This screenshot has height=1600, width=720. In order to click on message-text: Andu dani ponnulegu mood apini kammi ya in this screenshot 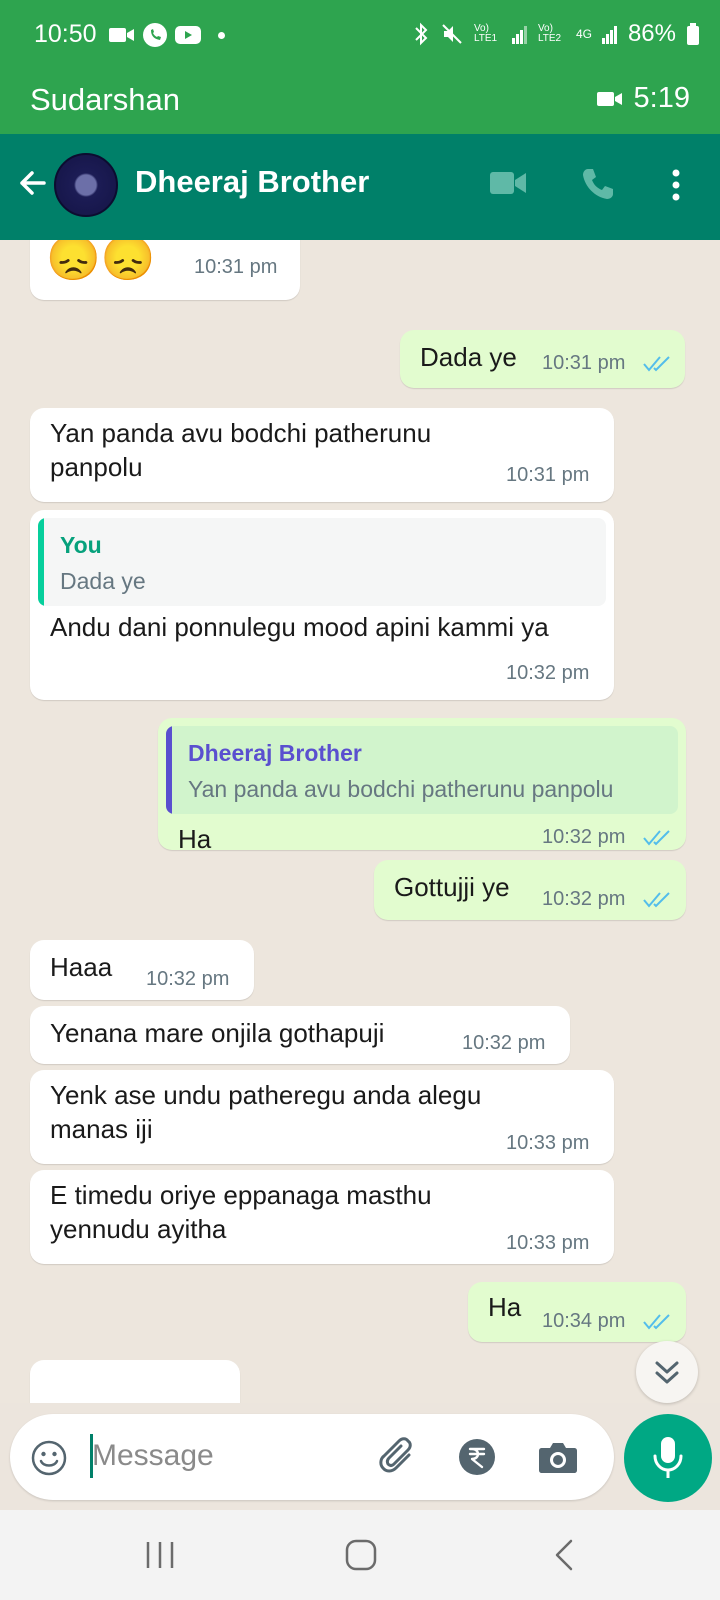, I will do `click(299, 627)`.